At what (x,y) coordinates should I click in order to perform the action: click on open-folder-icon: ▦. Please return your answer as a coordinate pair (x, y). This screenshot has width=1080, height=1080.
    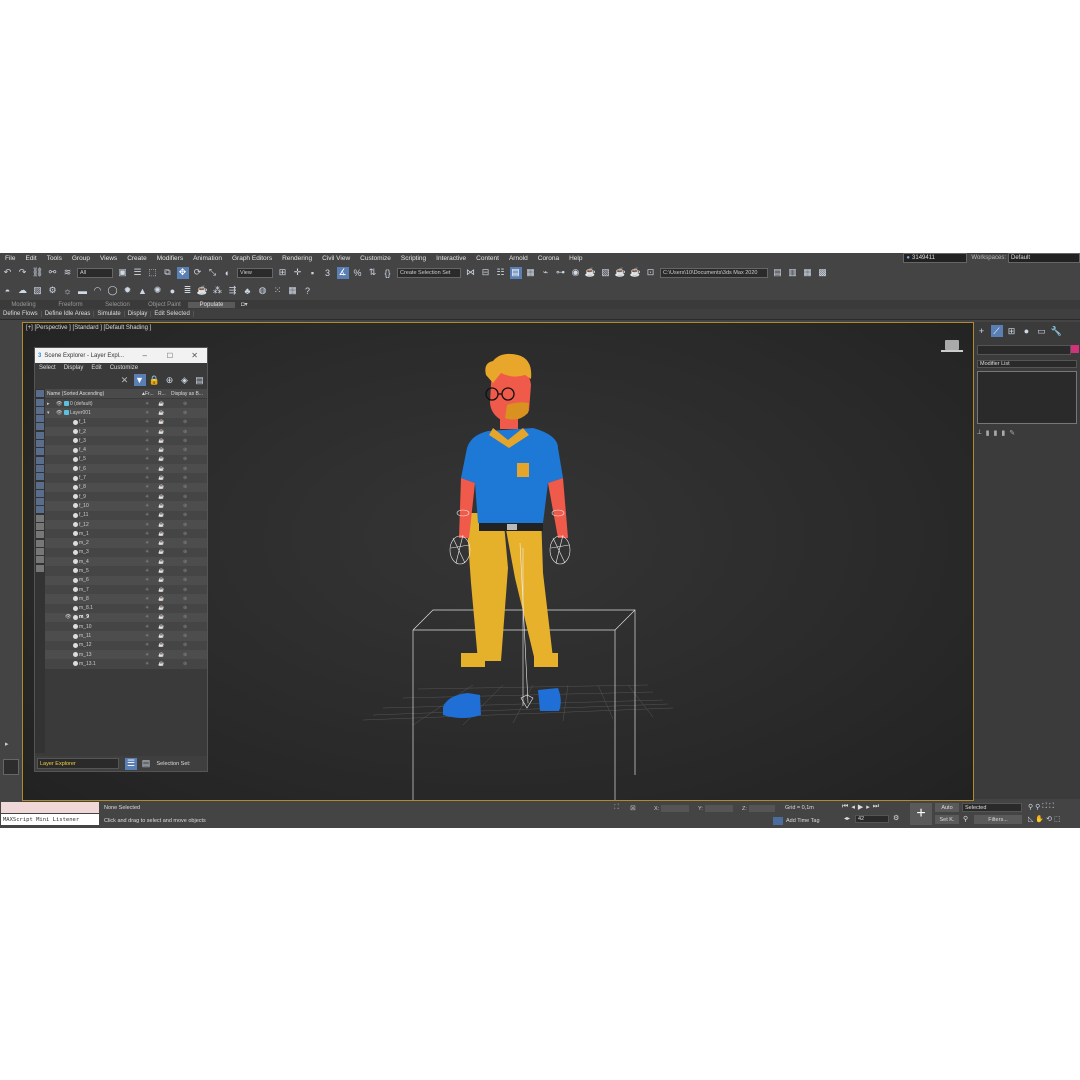
    Looking at the image, I should click on (808, 273).